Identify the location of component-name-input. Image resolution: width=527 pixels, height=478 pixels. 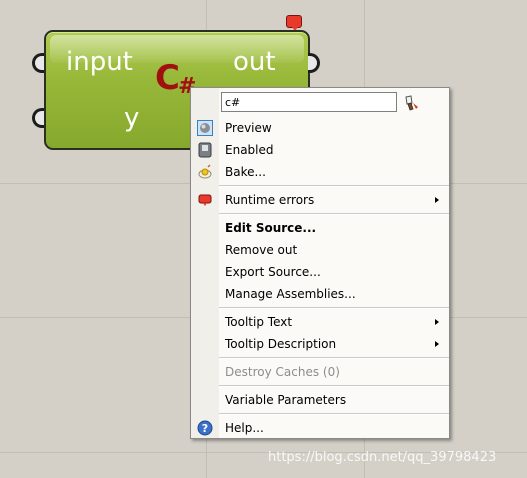
(309, 102).